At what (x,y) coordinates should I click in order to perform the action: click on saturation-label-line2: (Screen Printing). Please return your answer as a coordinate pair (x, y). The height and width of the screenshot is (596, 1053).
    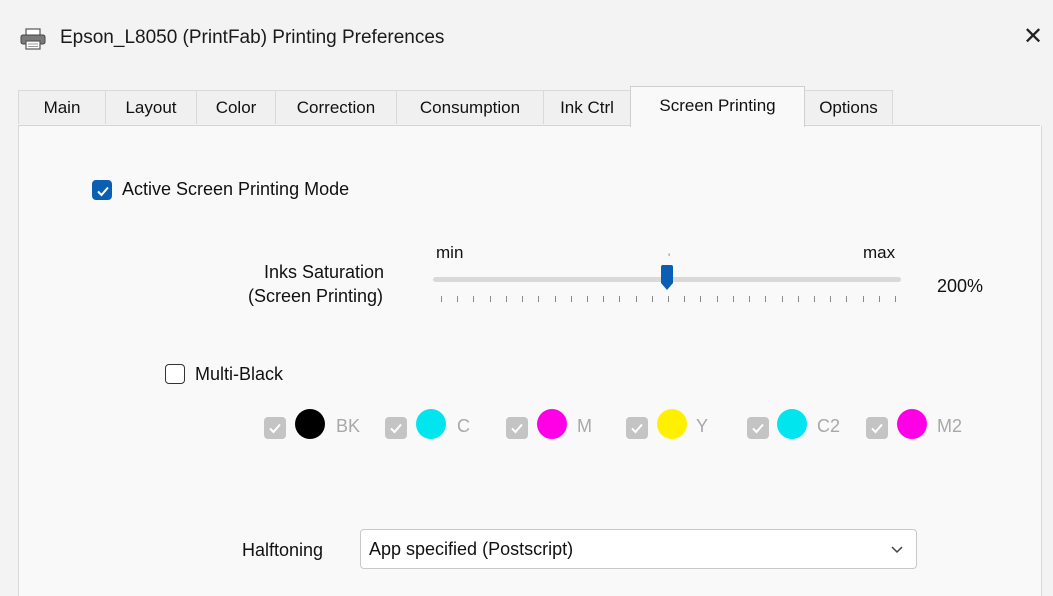
    Looking at the image, I should click on (316, 296).